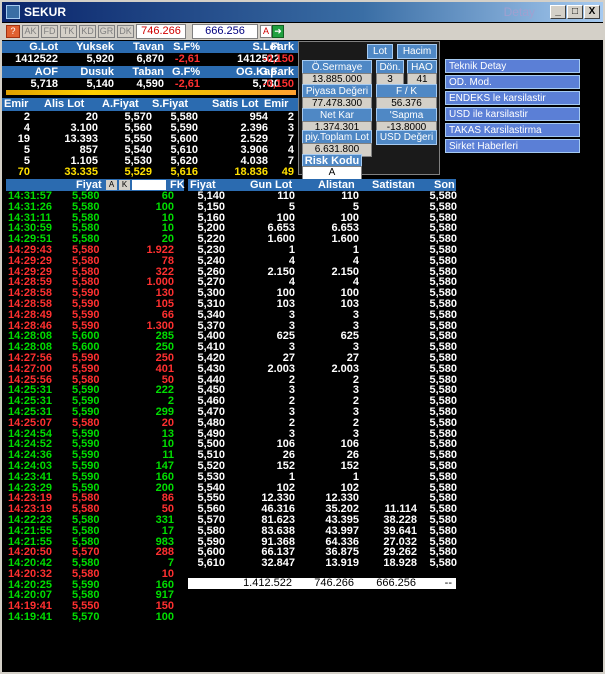 This screenshot has width=605, height=674. What do you see at coordinates (512, 82) in the screenshot?
I see `menu-od-mod: OD. Mod.` at bounding box center [512, 82].